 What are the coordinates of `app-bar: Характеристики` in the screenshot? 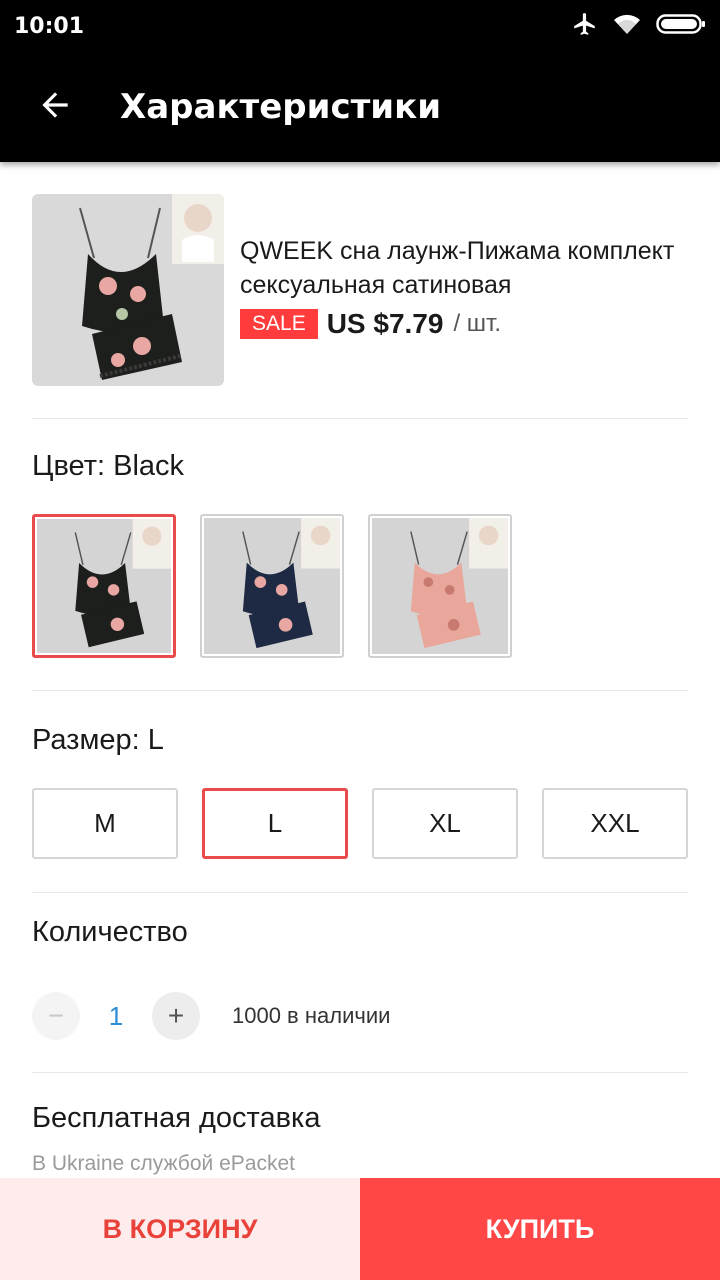 It's located at (360, 107).